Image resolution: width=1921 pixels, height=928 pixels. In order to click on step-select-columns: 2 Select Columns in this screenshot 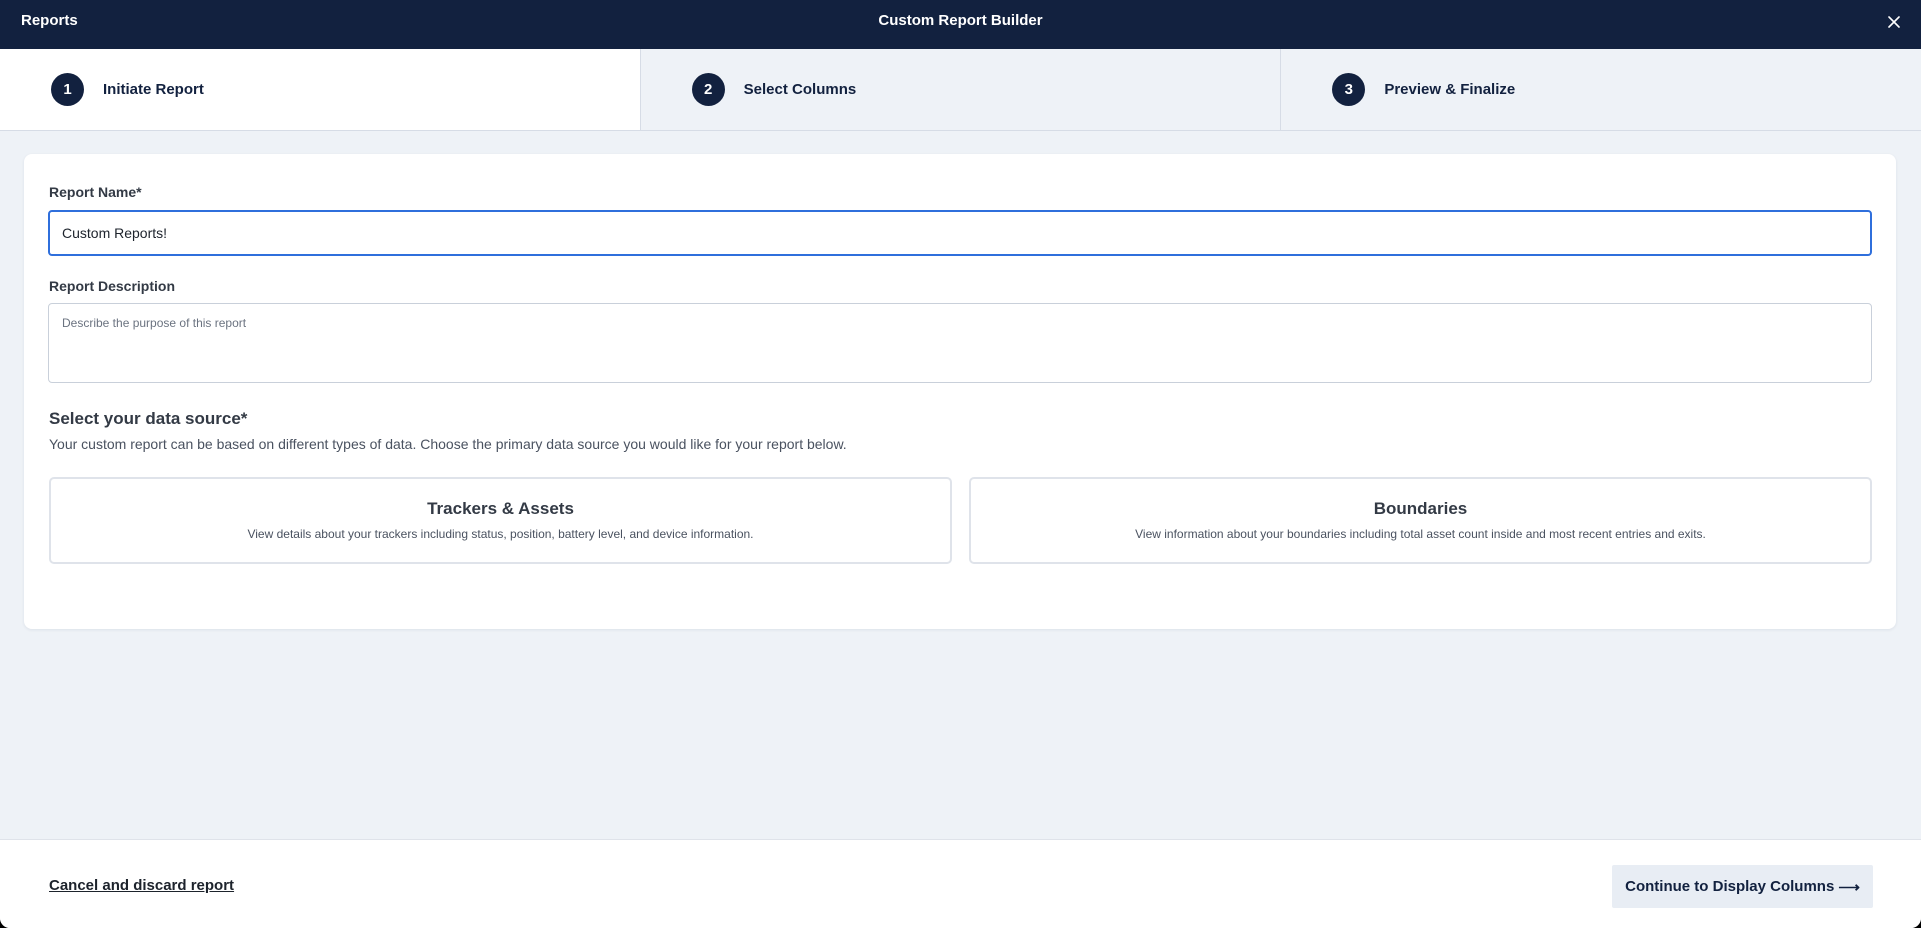, I will do `click(961, 89)`.